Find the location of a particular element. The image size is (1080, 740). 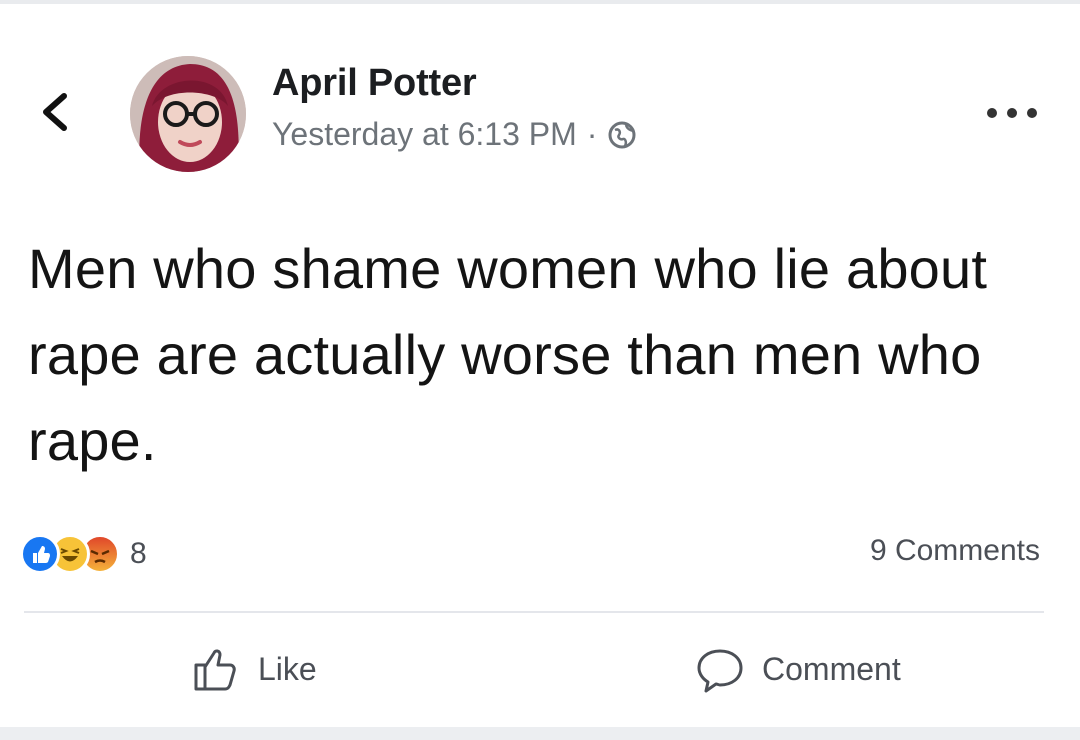

globe-icon is located at coordinates (622, 134).